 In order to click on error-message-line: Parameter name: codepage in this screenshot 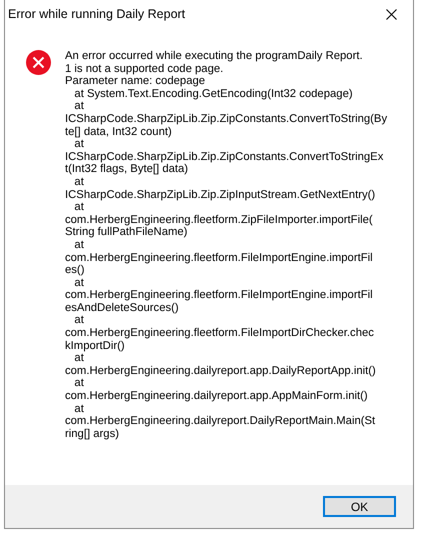, I will do `click(135, 81)`.